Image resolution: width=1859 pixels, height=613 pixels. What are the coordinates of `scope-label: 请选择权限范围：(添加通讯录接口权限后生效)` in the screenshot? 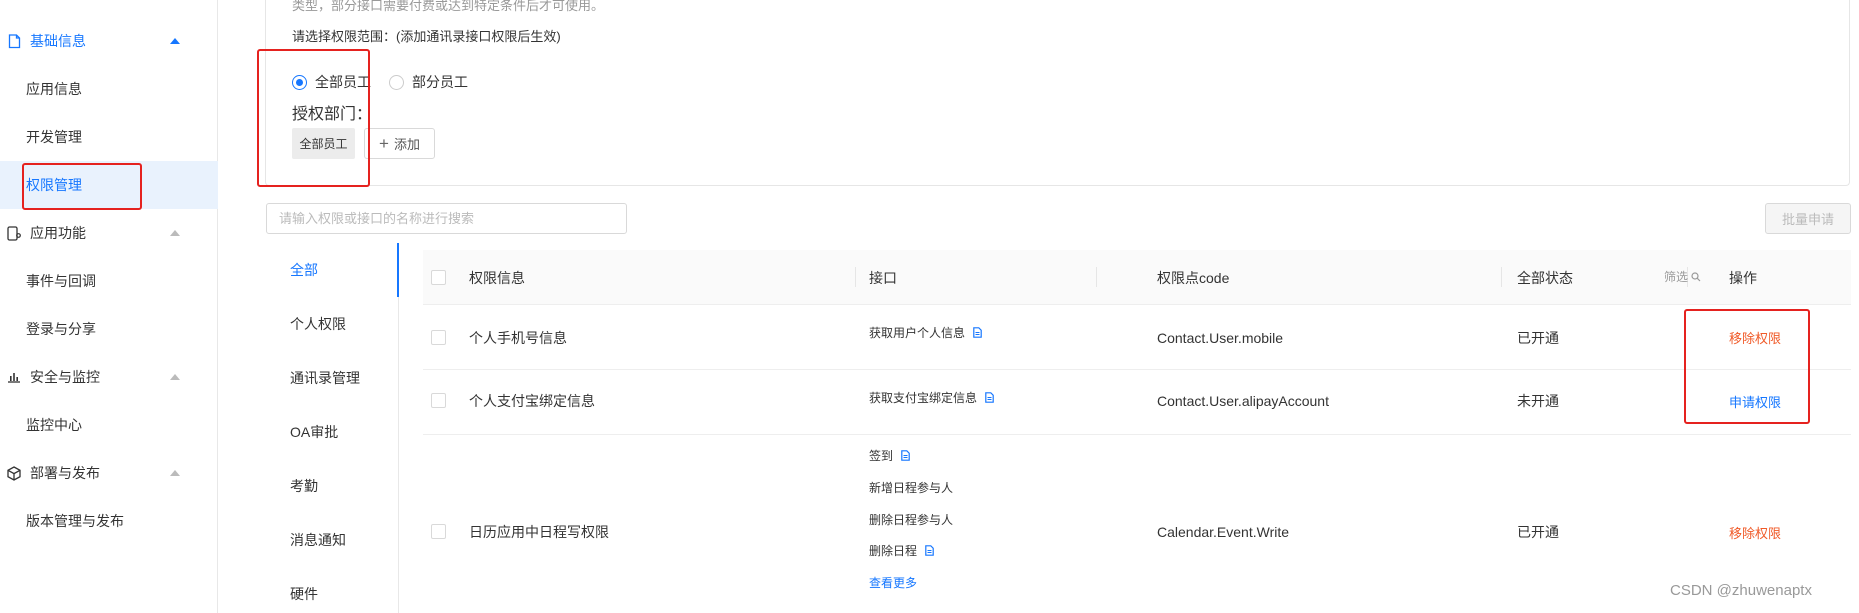 It's located at (426, 36).